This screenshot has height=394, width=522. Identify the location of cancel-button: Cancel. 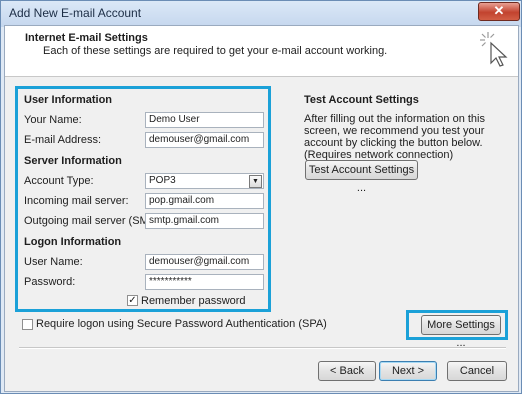
(477, 371).